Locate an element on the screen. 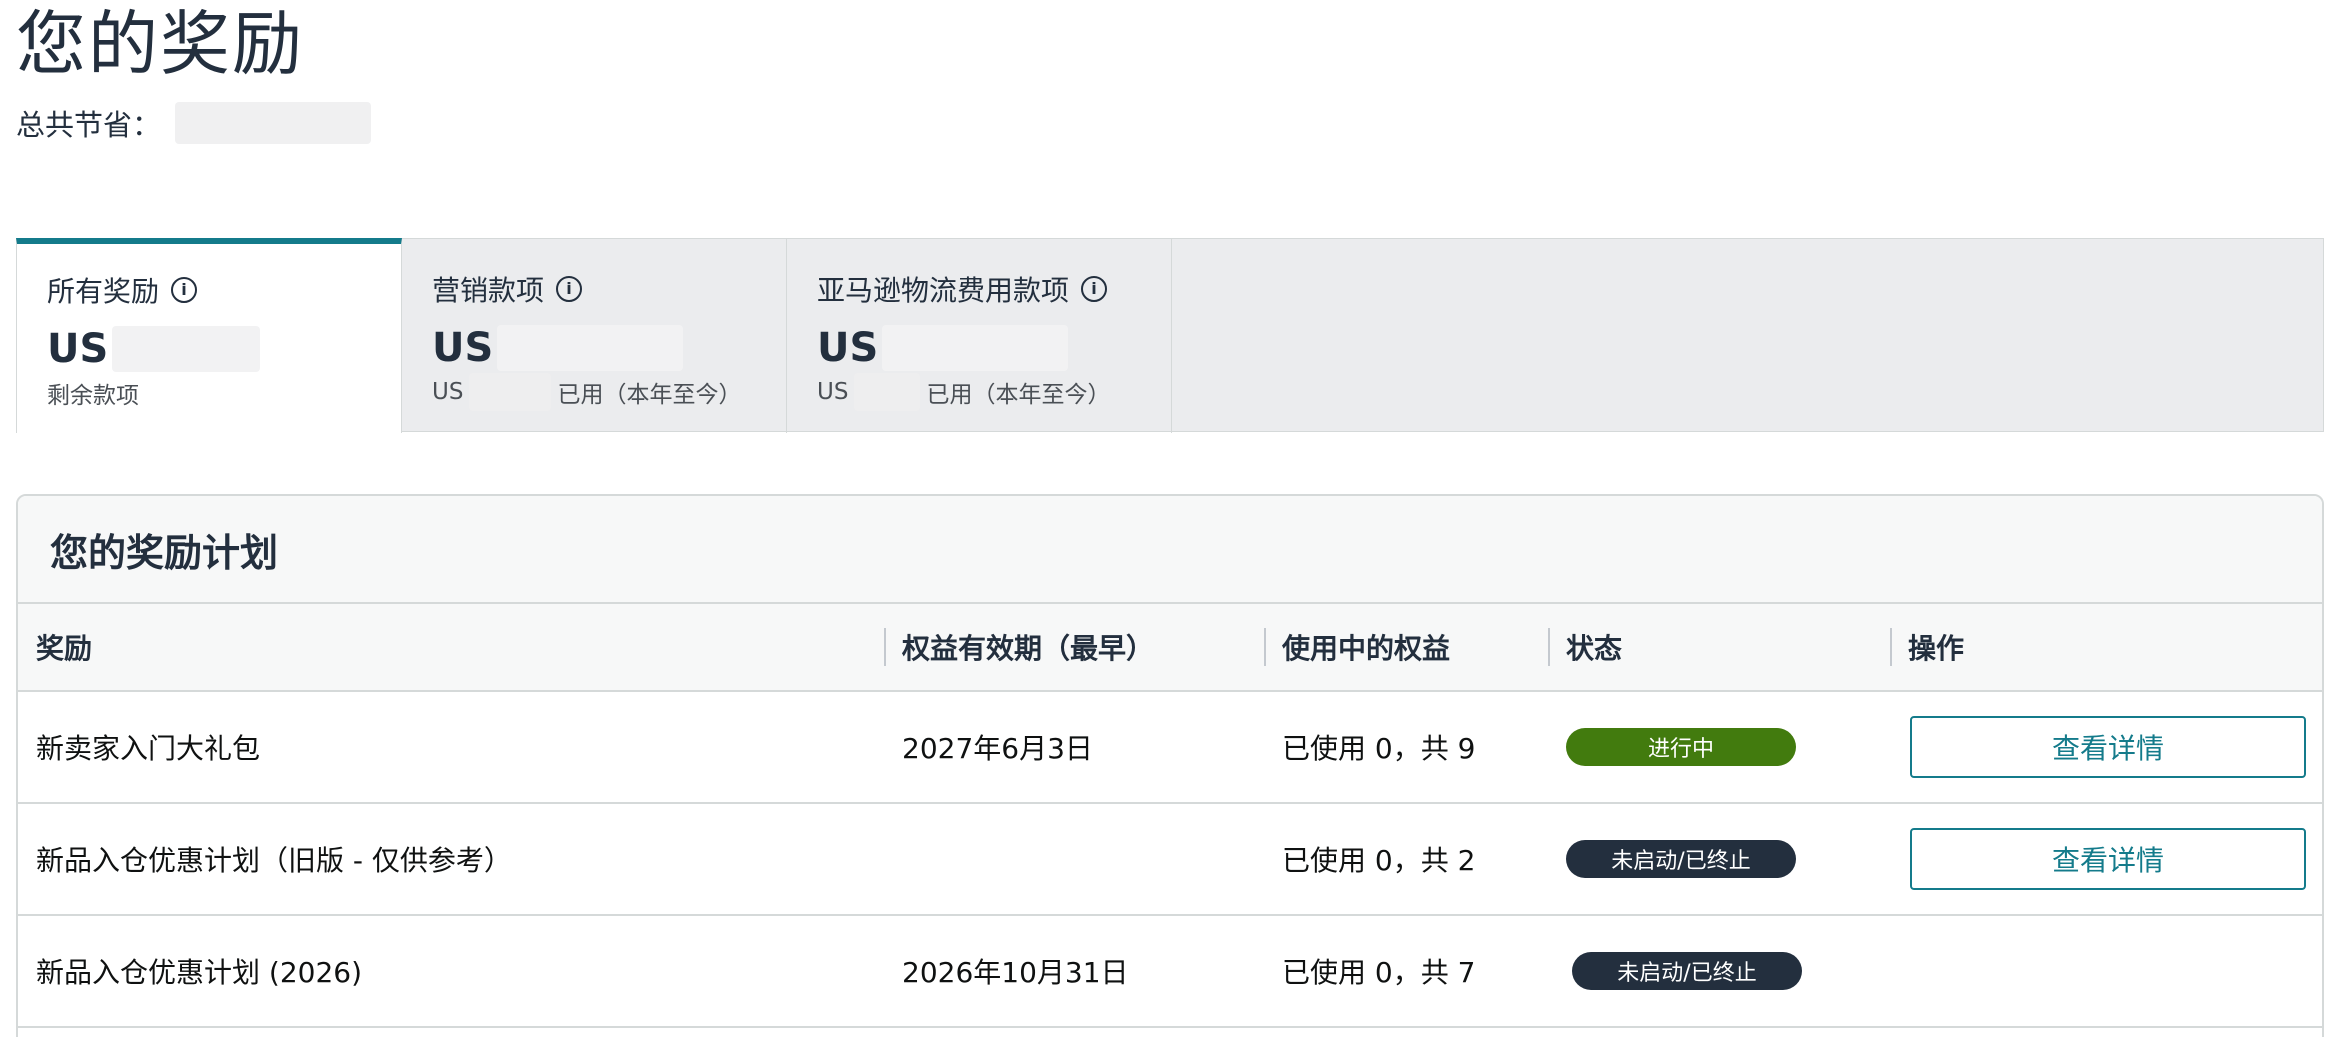 Image resolution: width=2336 pixels, height=1037 pixels. usage-count: 已使用 0，共 2 is located at coordinates (1379, 860).